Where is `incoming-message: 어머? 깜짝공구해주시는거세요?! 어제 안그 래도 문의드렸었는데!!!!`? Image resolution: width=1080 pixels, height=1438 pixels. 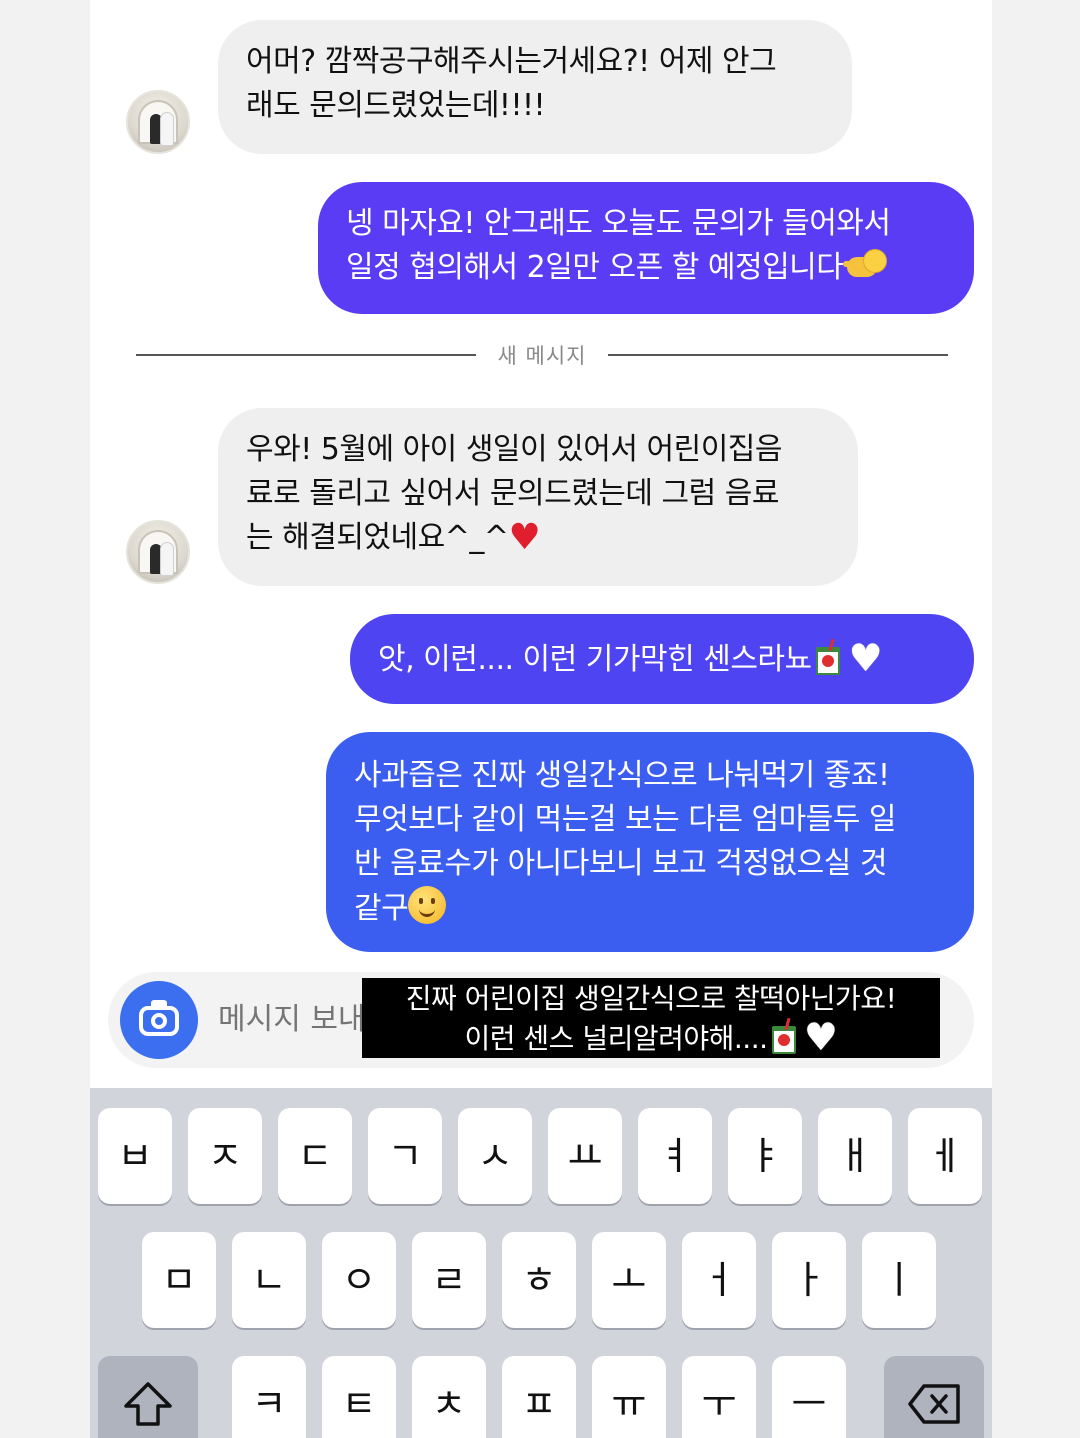
incoming-message: 어머? 깜짝공구해주시는거세요?! 어제 안그 래도 문의드렸었는데!!!! is located at coordinates (535, 87).